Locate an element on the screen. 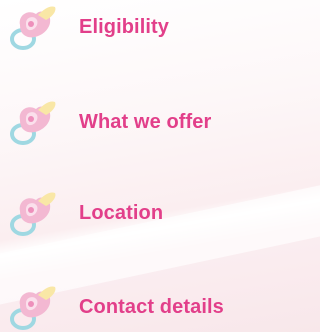  menu-item-label: Location is located at coordinates (121, 212).